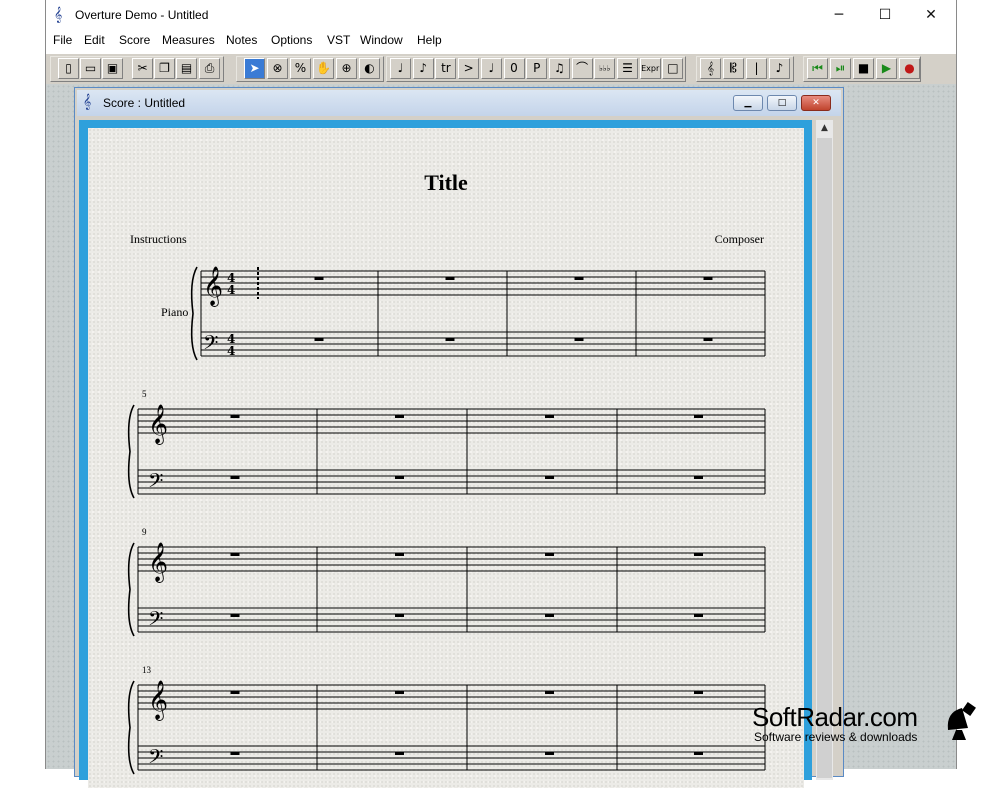 Image resolution: width=1001 pixels, height=788 pixels. What do you see at coordinates (839, 15) in the screenshot?
I see `minimize-button: ─` at bounding box center [839, 15].